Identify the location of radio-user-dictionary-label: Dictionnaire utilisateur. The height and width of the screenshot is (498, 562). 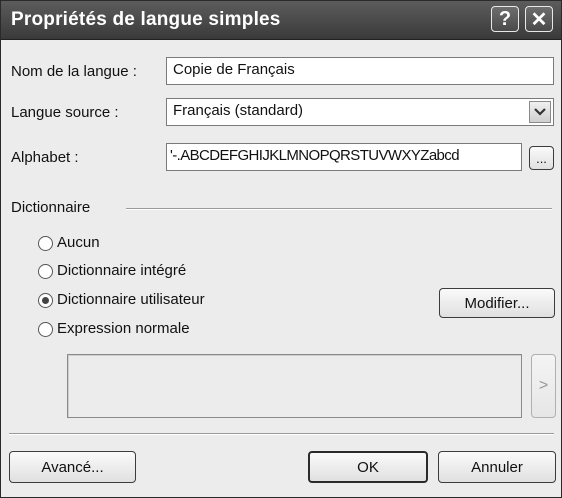
(131, 299).